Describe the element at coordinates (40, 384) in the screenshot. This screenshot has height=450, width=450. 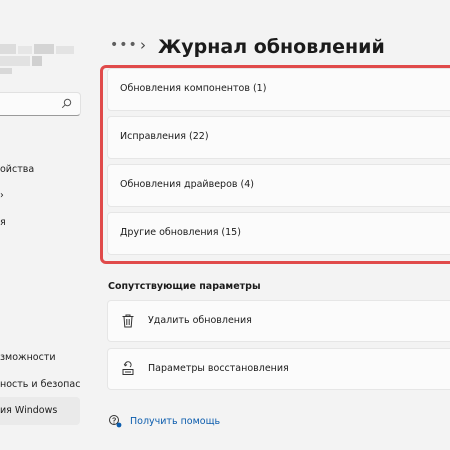
I see `sidebar-item-privacy-security: ность и безопас` at that location.